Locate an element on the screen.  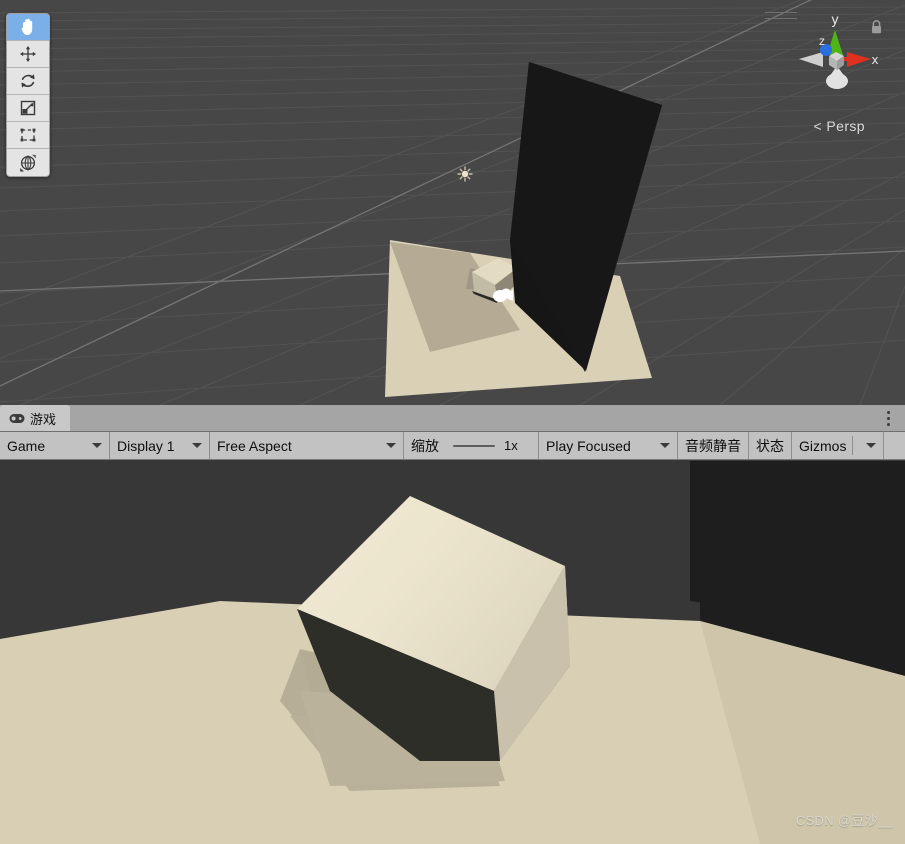
gizmo-projection-label: < Persp is located at coordinates (839, 126).